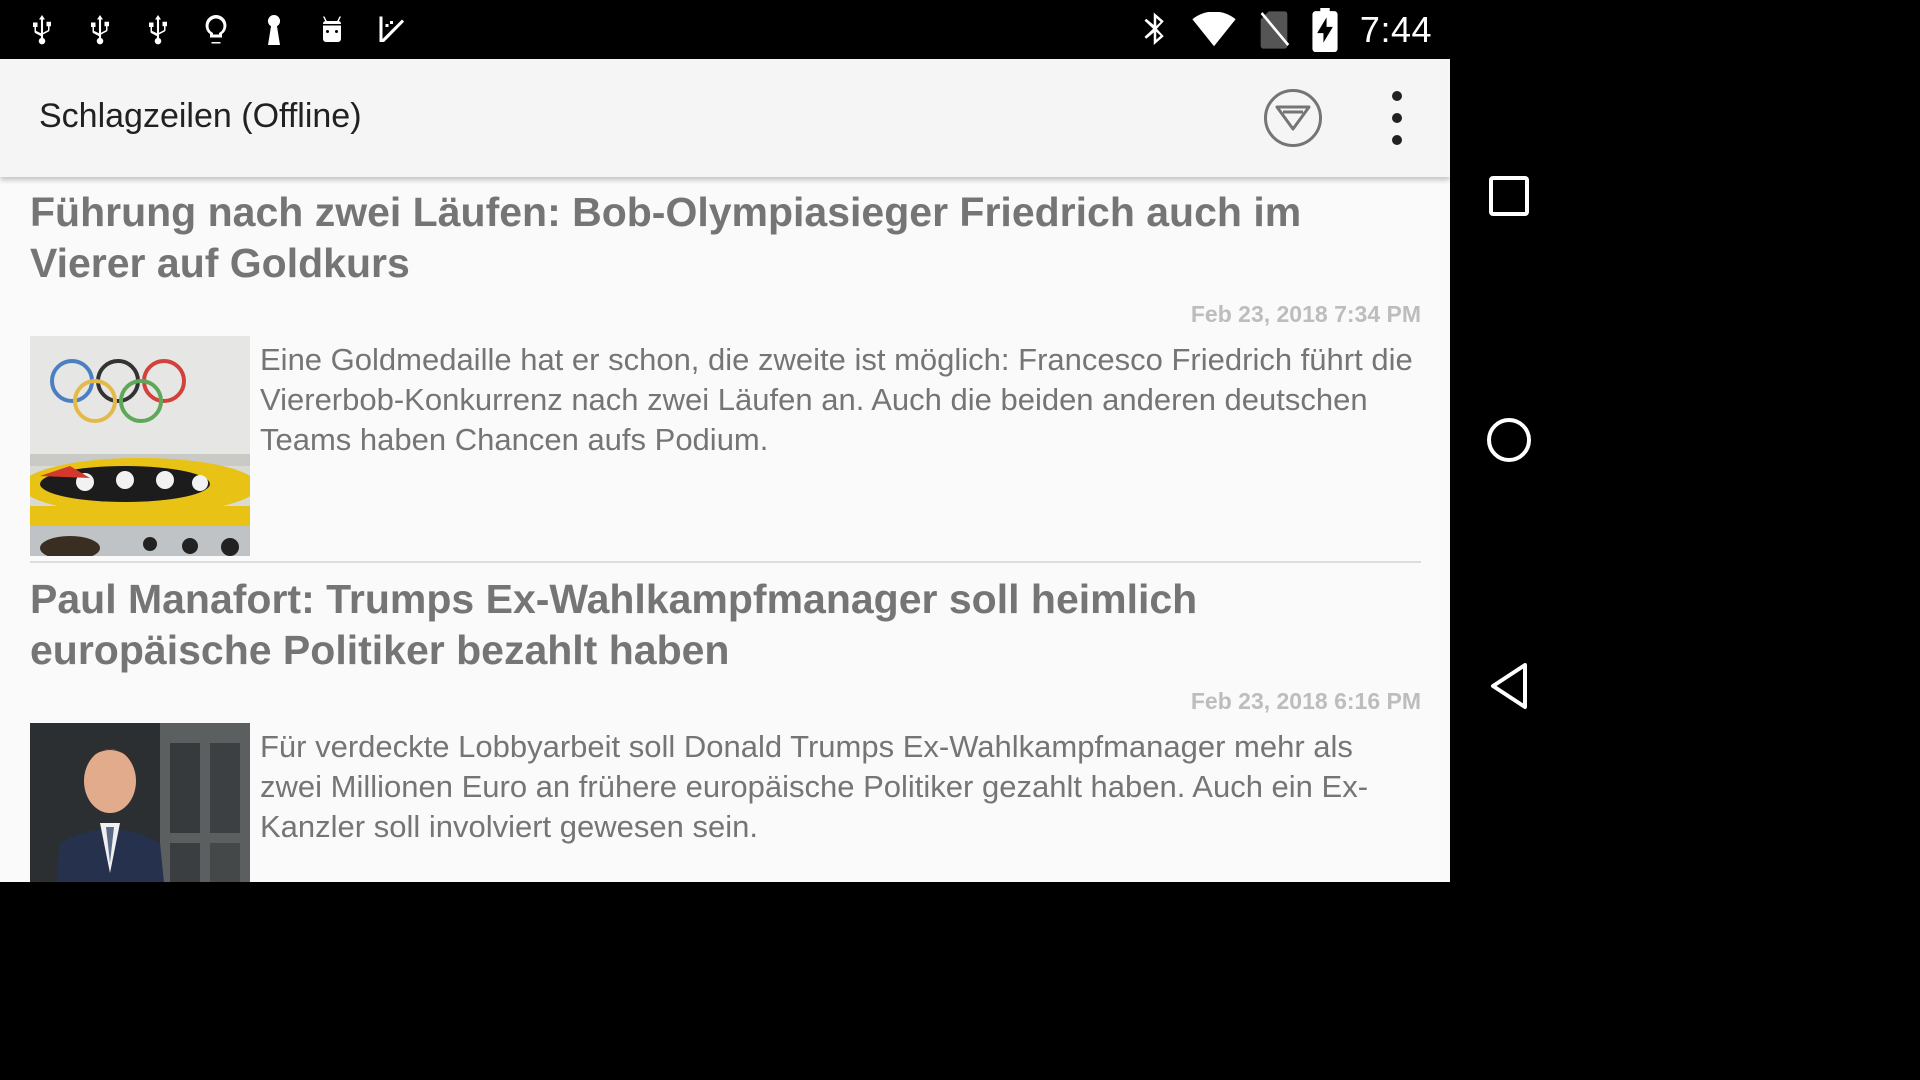 Image resolution: width=1920 pixels, height=1080 pixels. Describe the element at coordinates (725, 562) in the screenshot. I see `list-divider` at that location.